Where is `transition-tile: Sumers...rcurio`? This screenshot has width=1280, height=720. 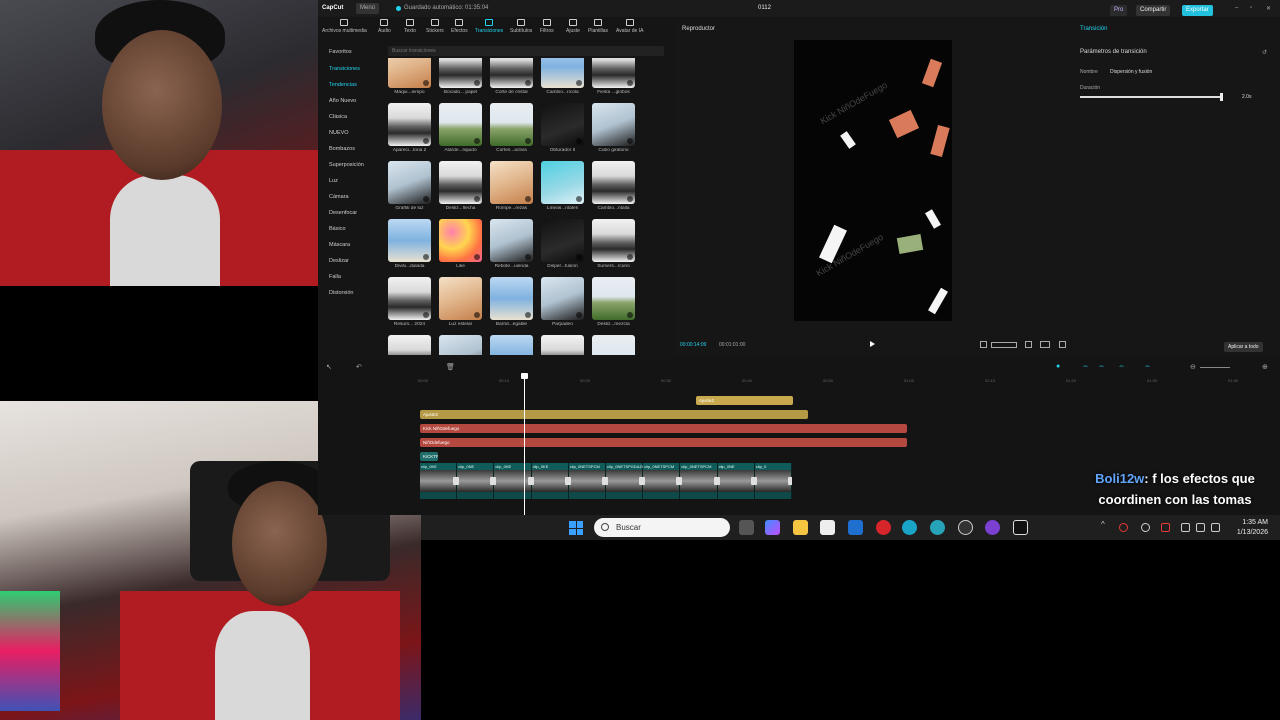 transition-tile: Sumers...rcurio is located at coordinates (613, 247).